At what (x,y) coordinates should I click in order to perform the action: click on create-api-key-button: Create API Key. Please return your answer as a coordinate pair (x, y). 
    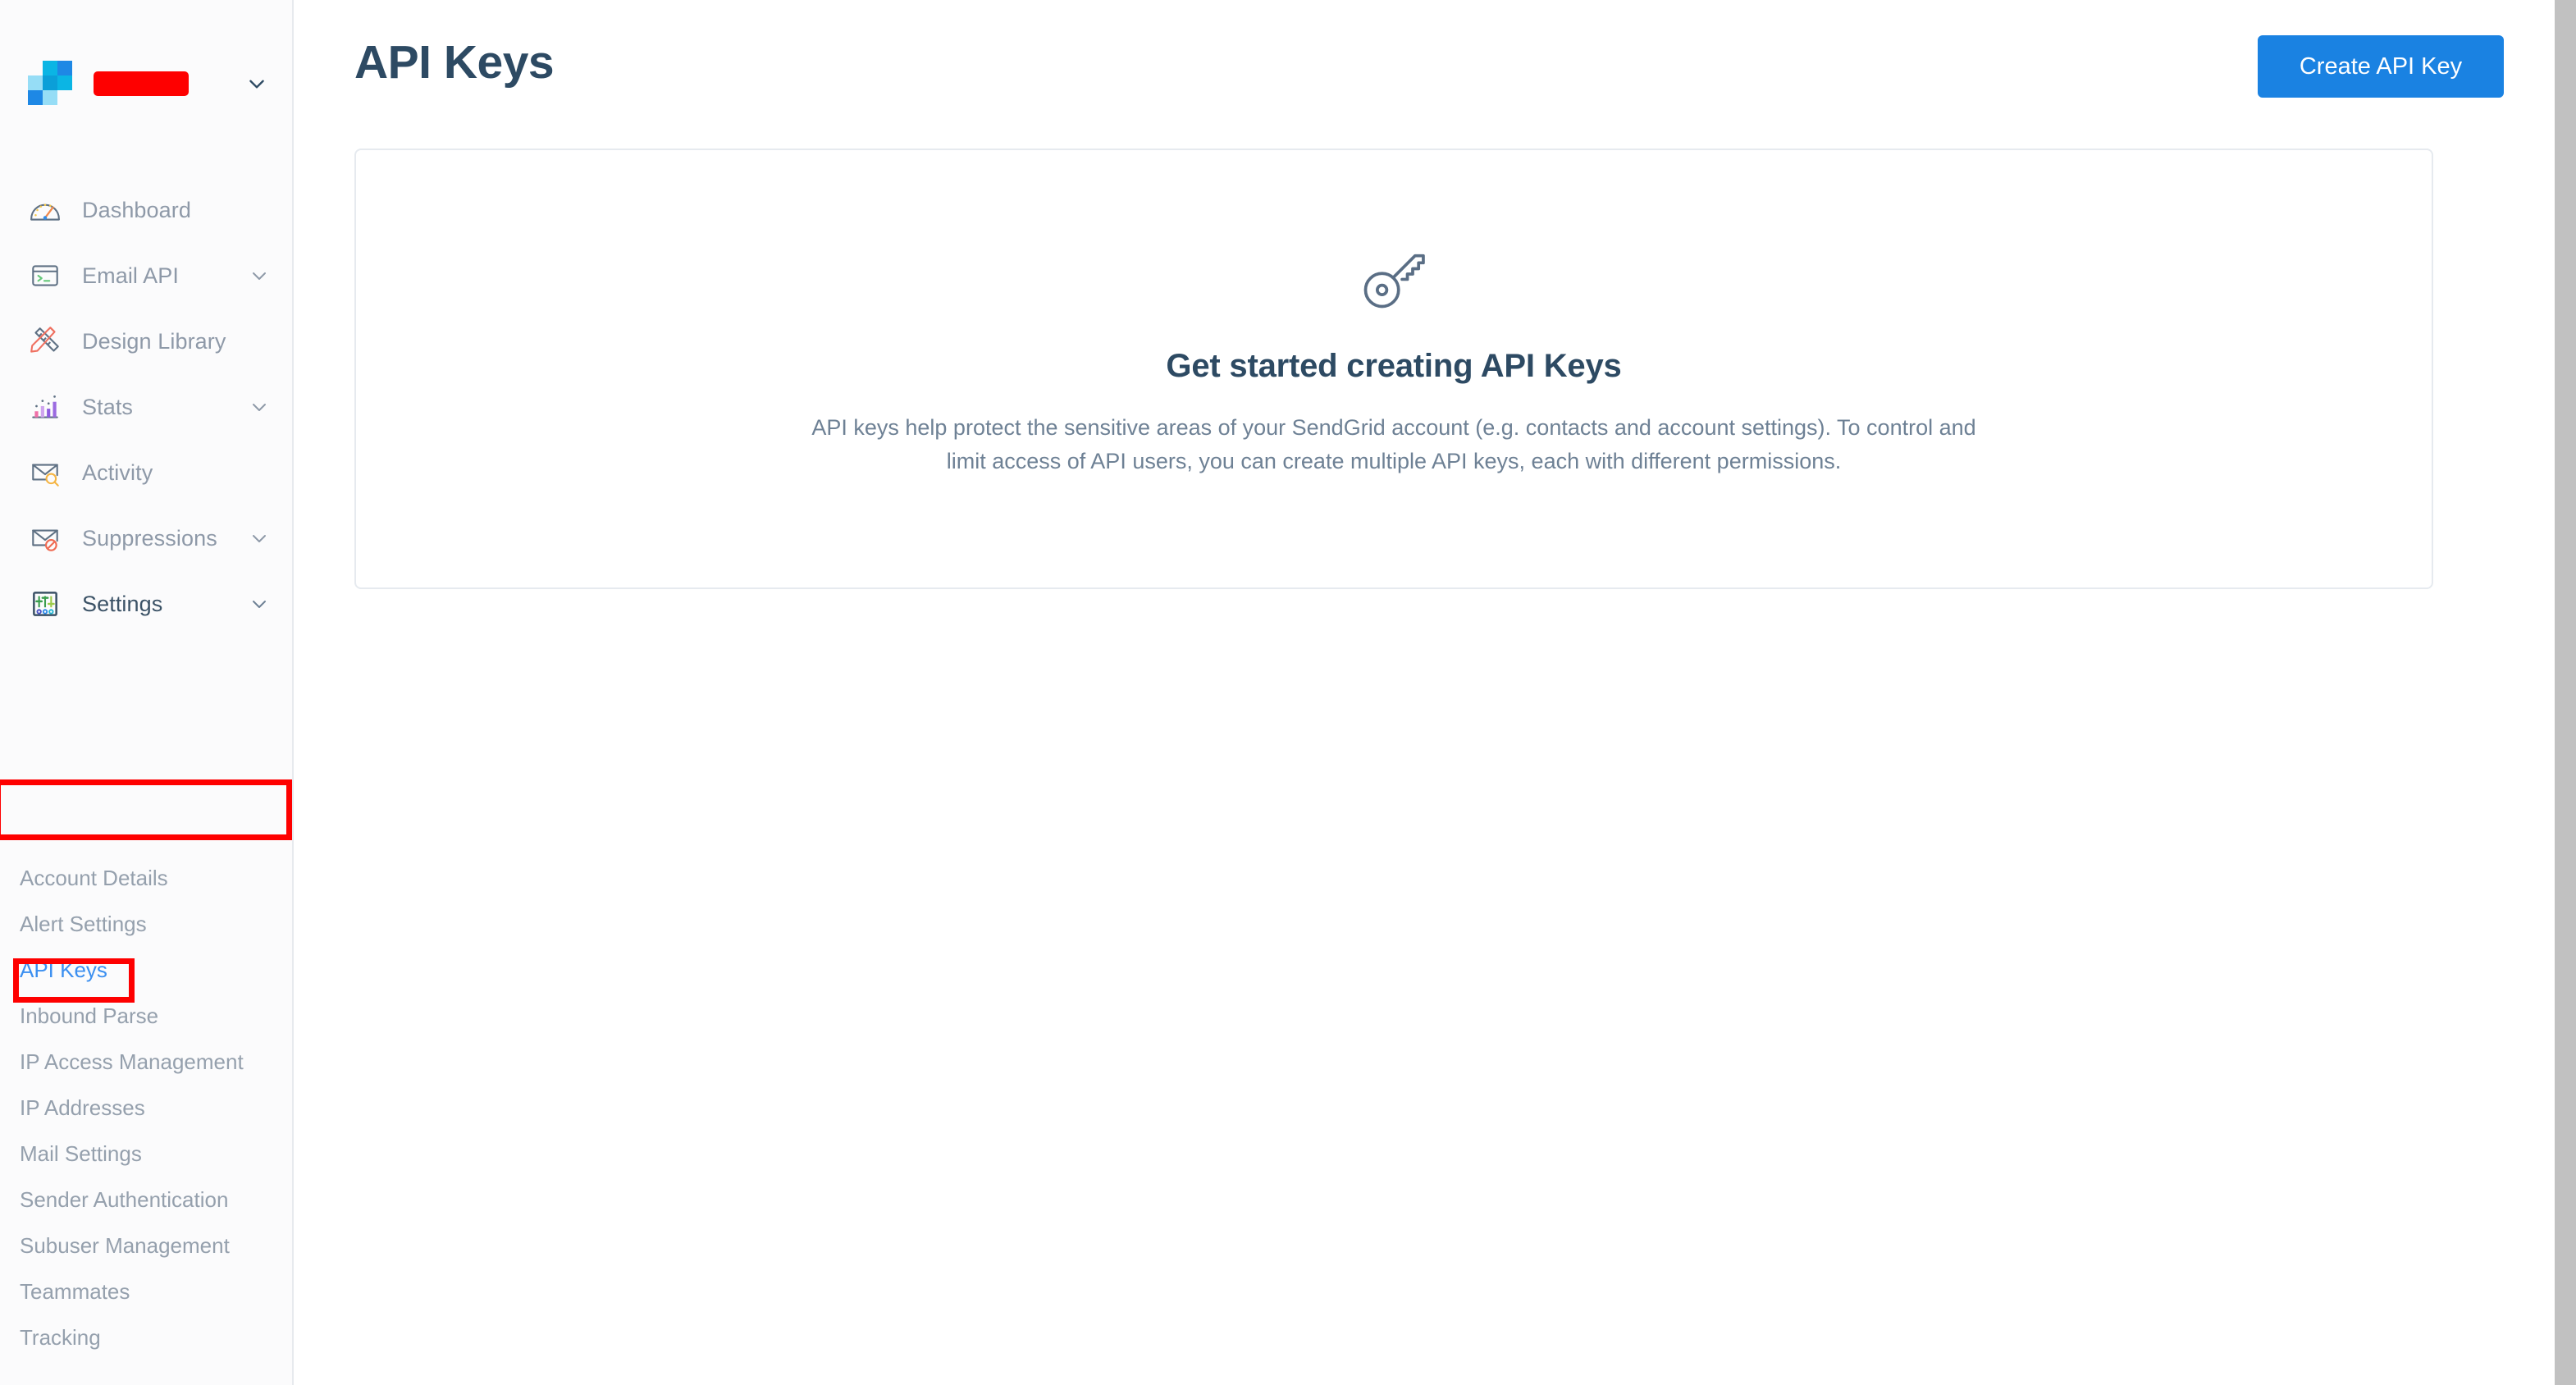
    Looking at the image, I should click on (2381, 66).